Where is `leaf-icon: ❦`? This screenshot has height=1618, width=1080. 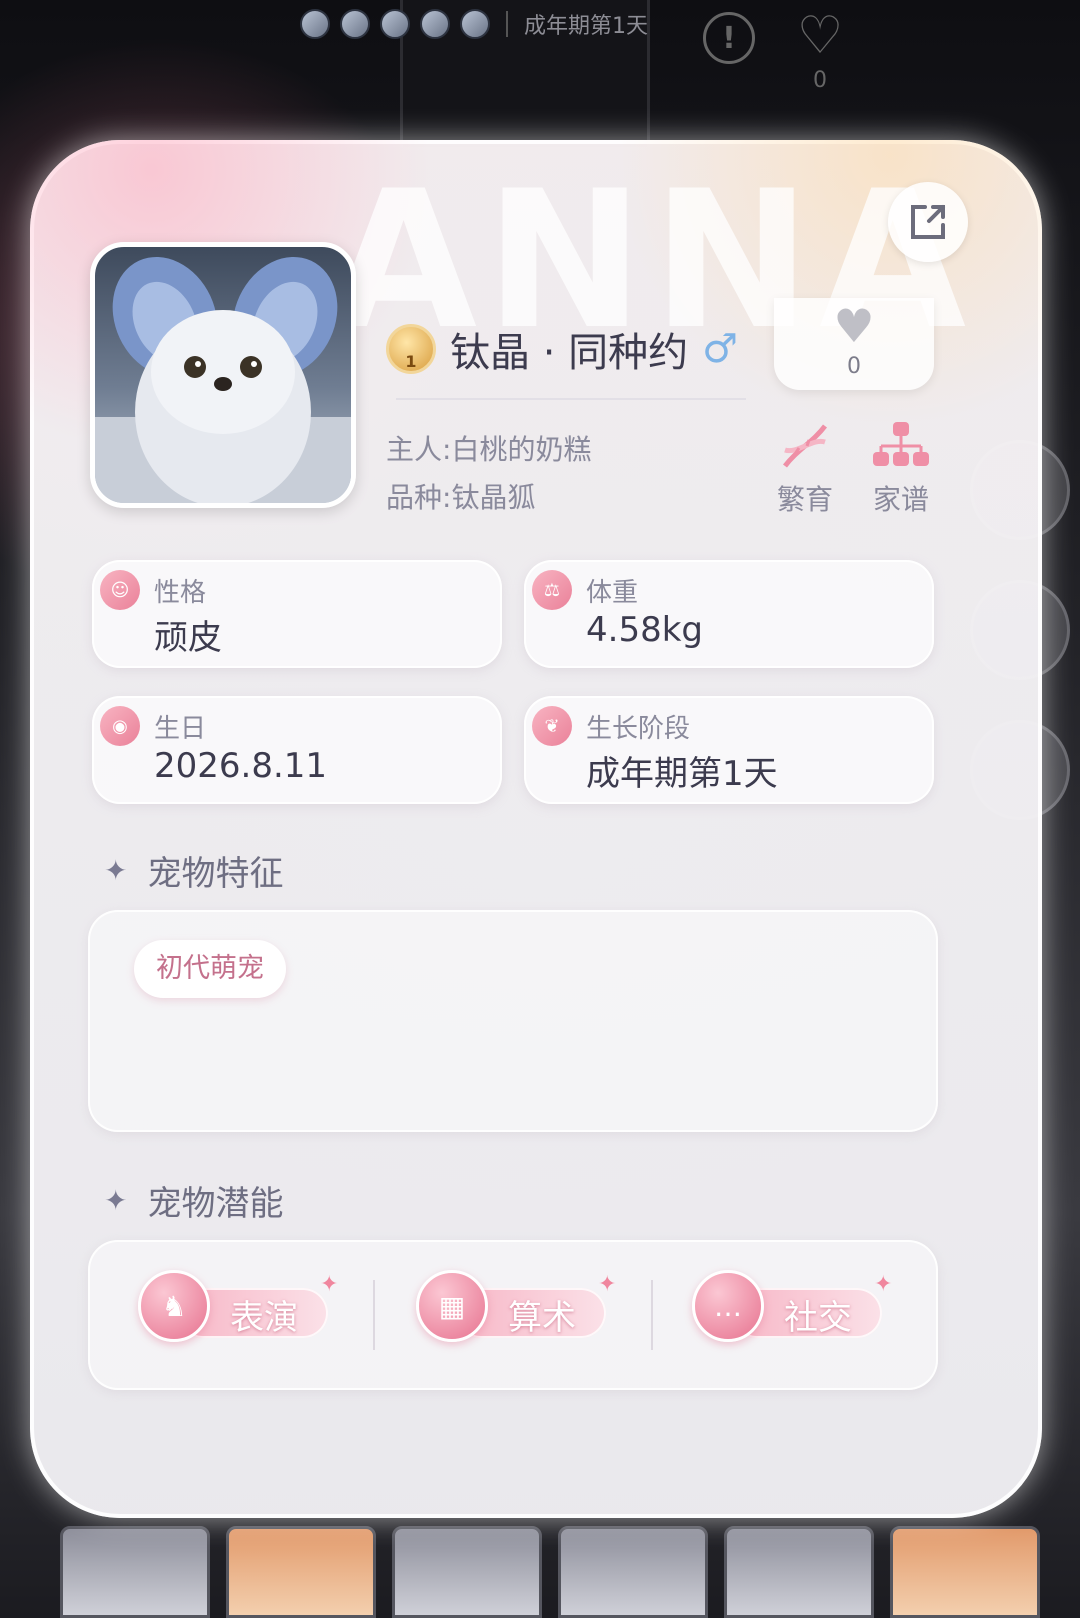 leaf-icon: ❦ is located at coordinates (552, 726).